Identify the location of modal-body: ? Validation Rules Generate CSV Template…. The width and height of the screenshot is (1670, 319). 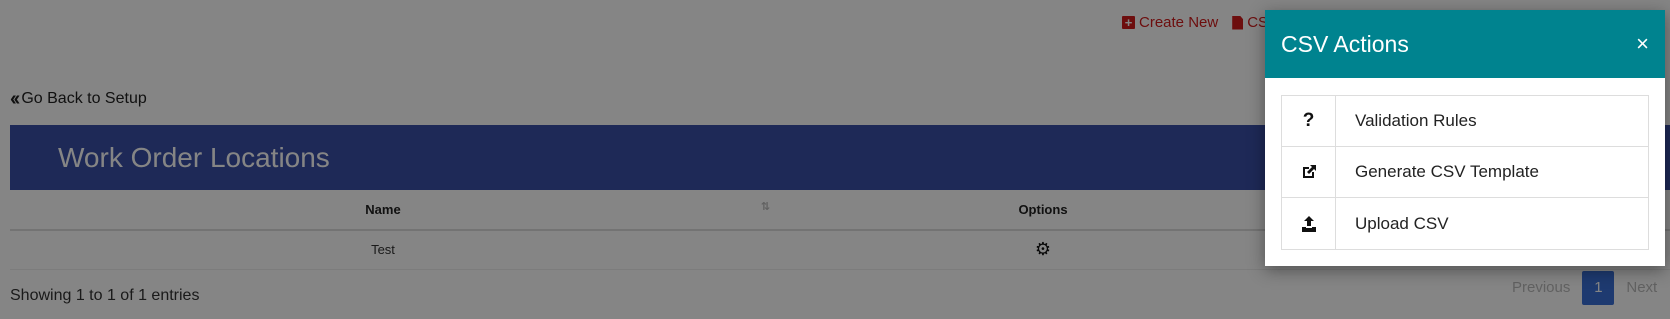
(1465, 172).